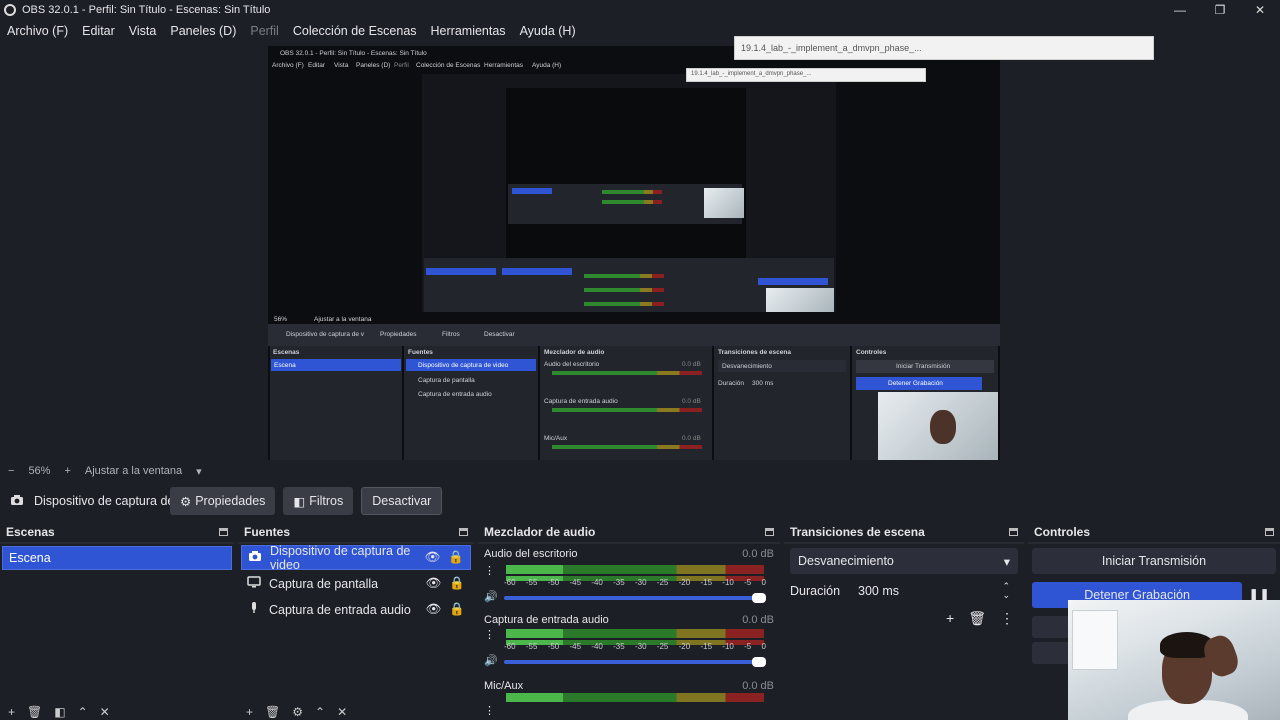  I want to click on scenes-dock: Escenas Escena + 🗑 ◧ ⌃ ✕, so click(117, 621).